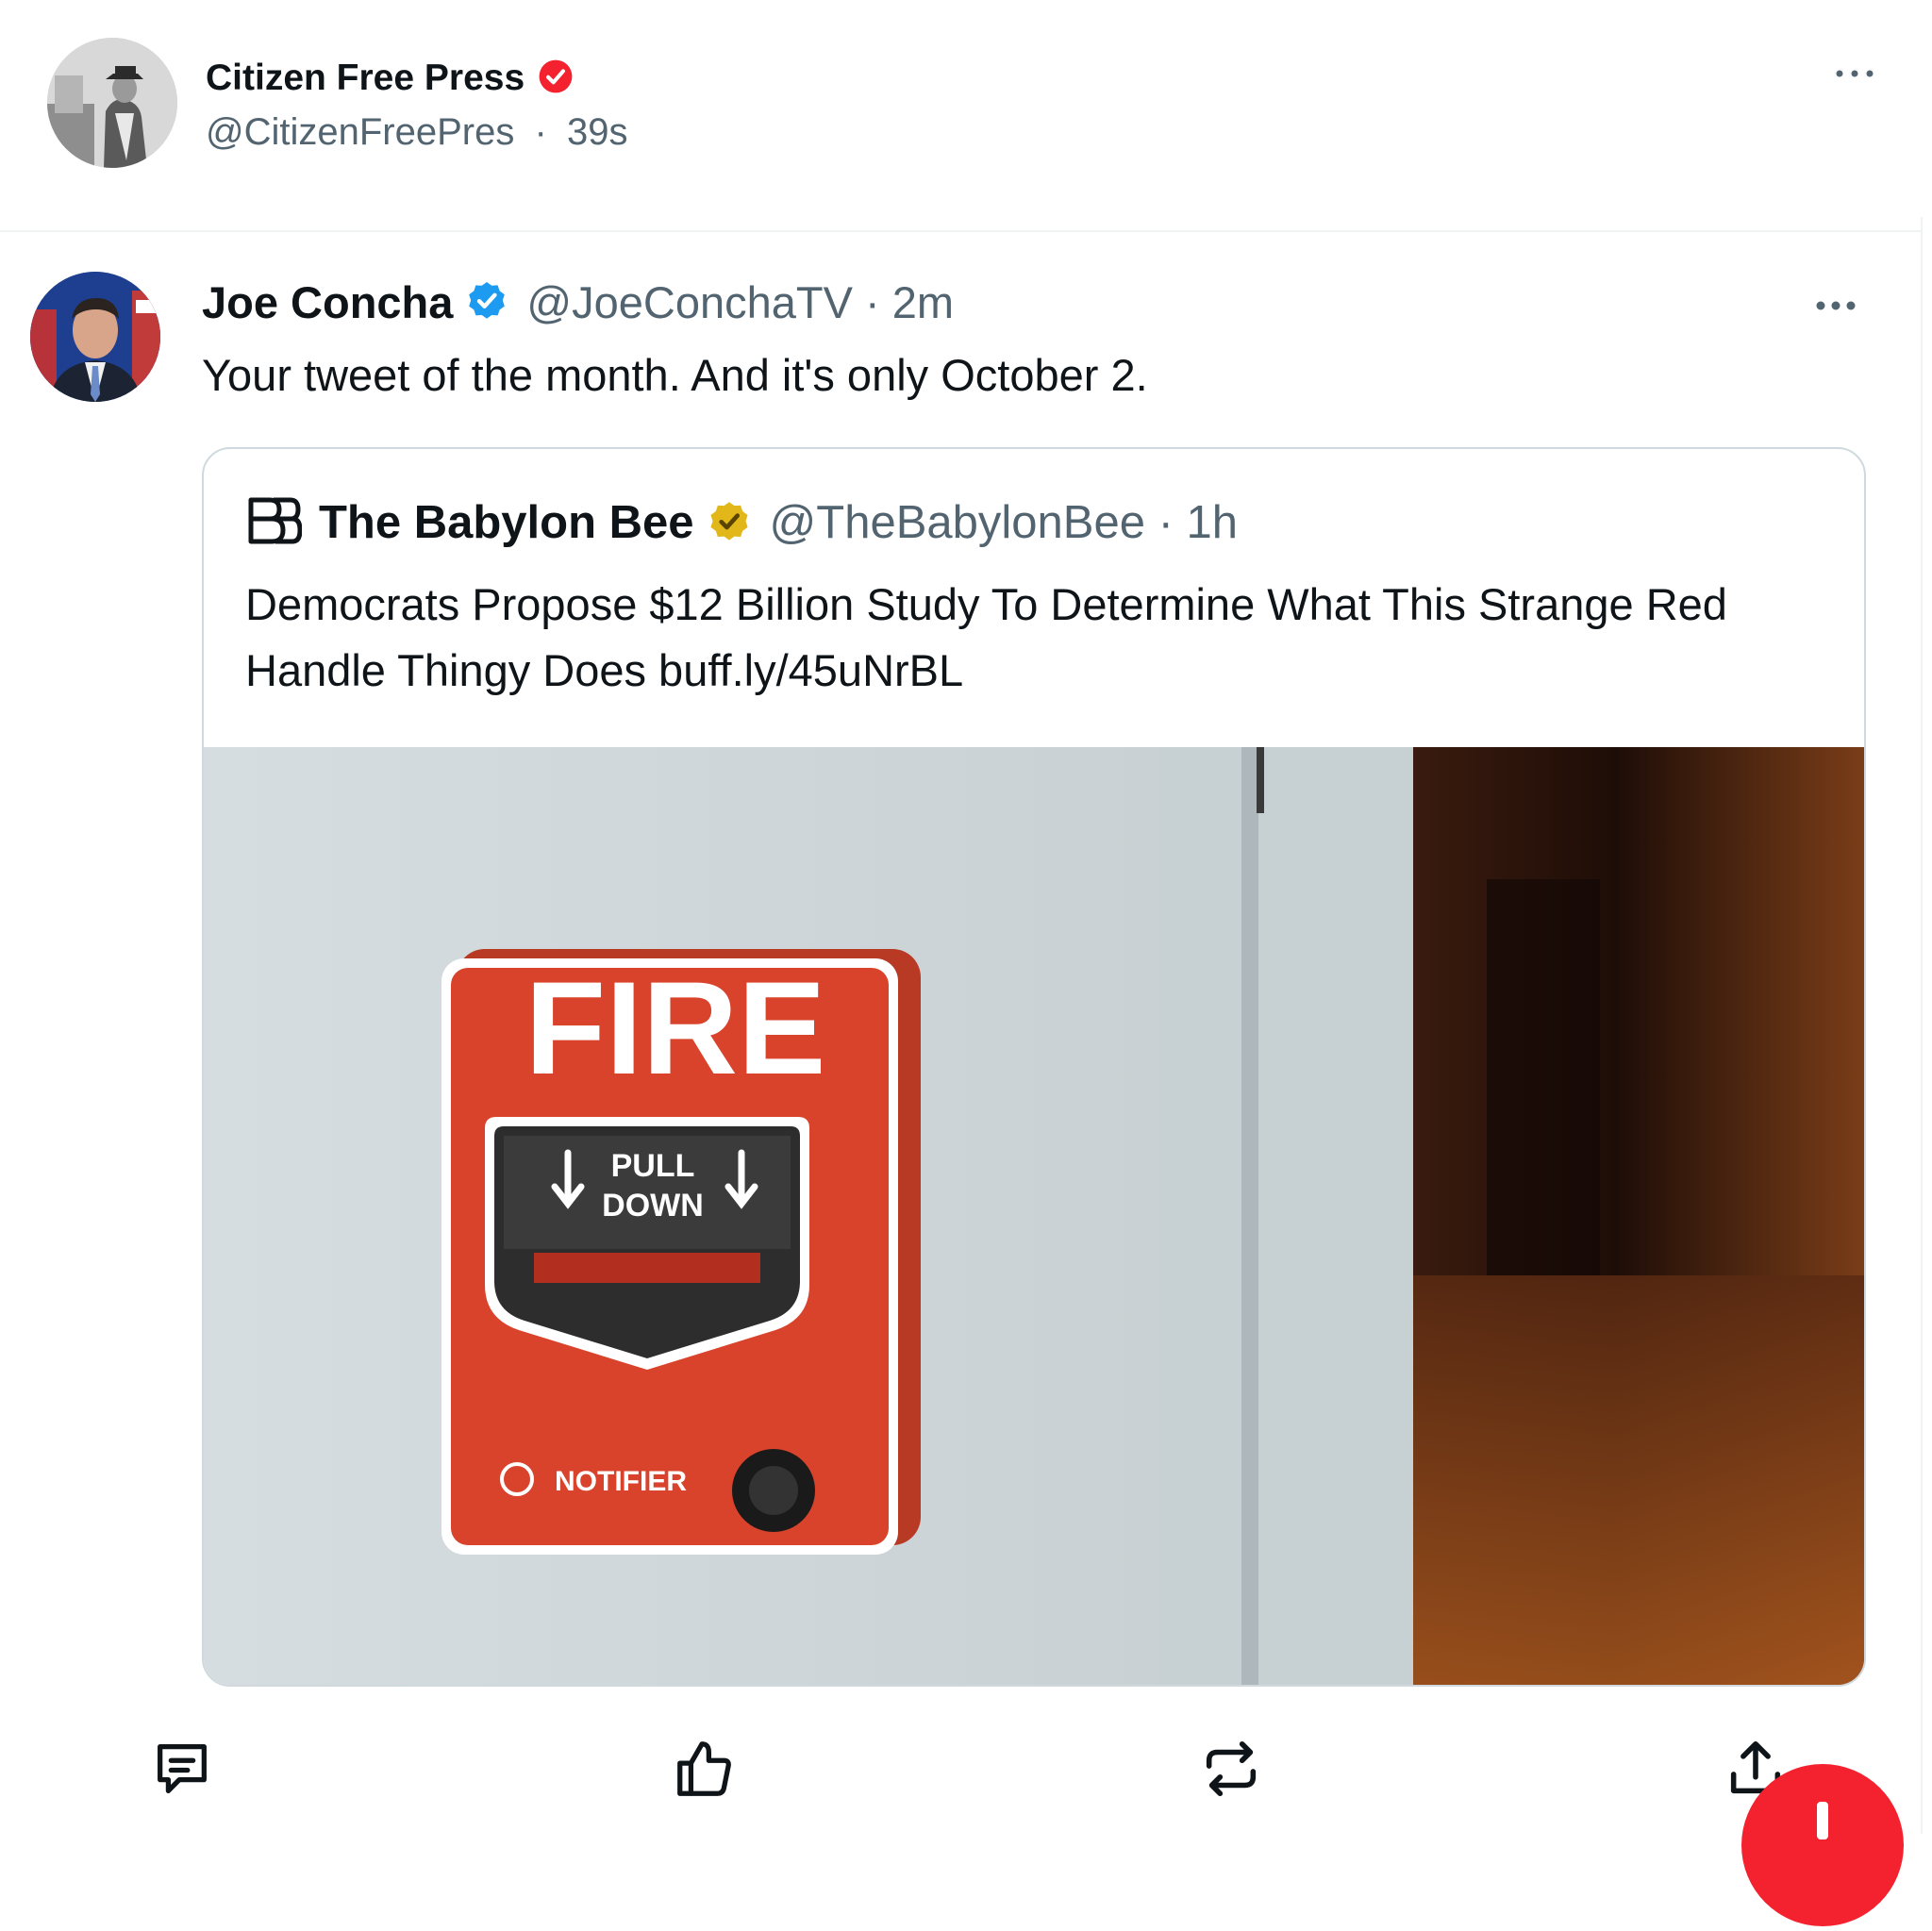 This screenshot has width=1932, height=1931. What do you see at coordinates (621, 1481) in the screenshot?
I see `alarm-brand-label: NOTIFIER` at bounding box center [621, 1481].